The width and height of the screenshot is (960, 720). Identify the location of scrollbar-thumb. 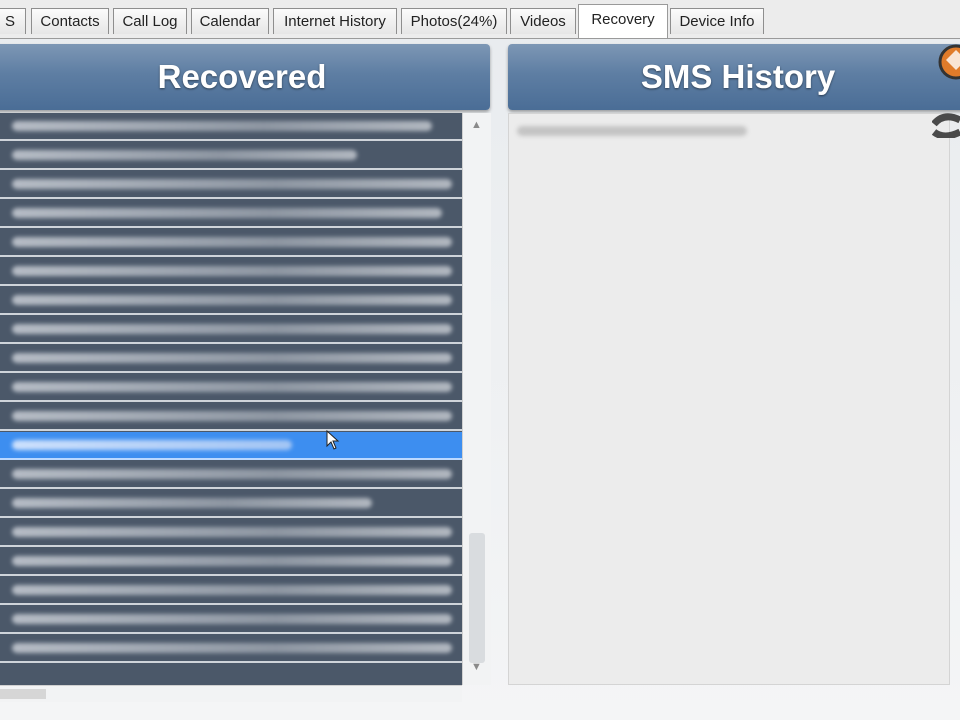
(477, 598).